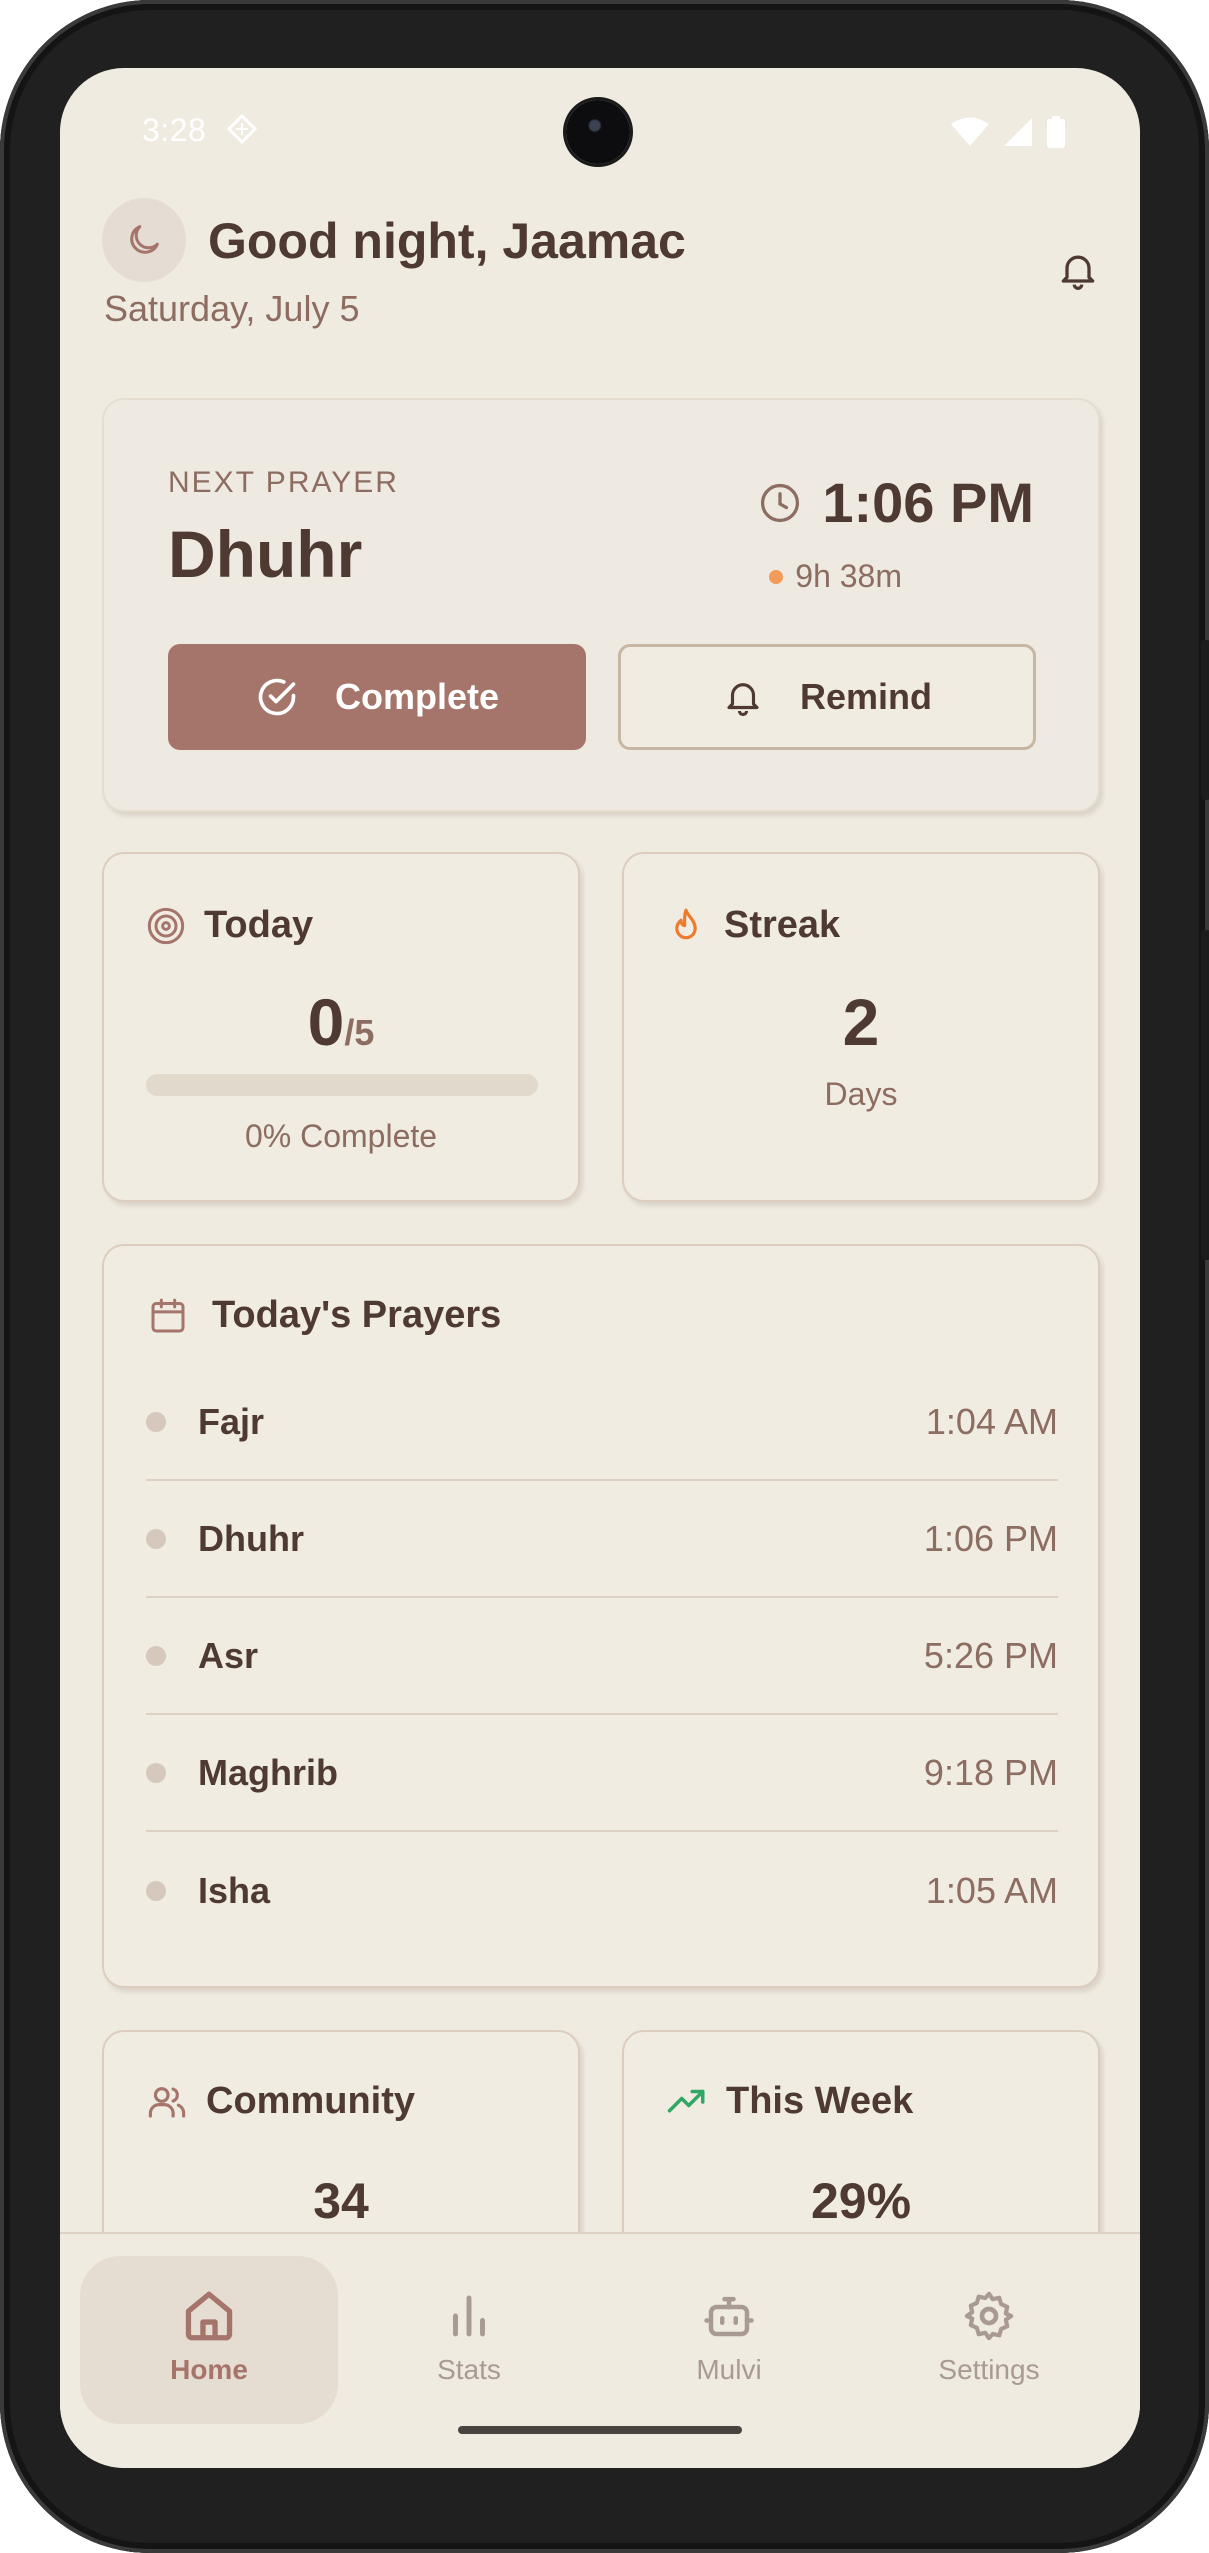 This screenshot has height=2553, width=1209. I want to click on today-title: Today, so click(259, 925).